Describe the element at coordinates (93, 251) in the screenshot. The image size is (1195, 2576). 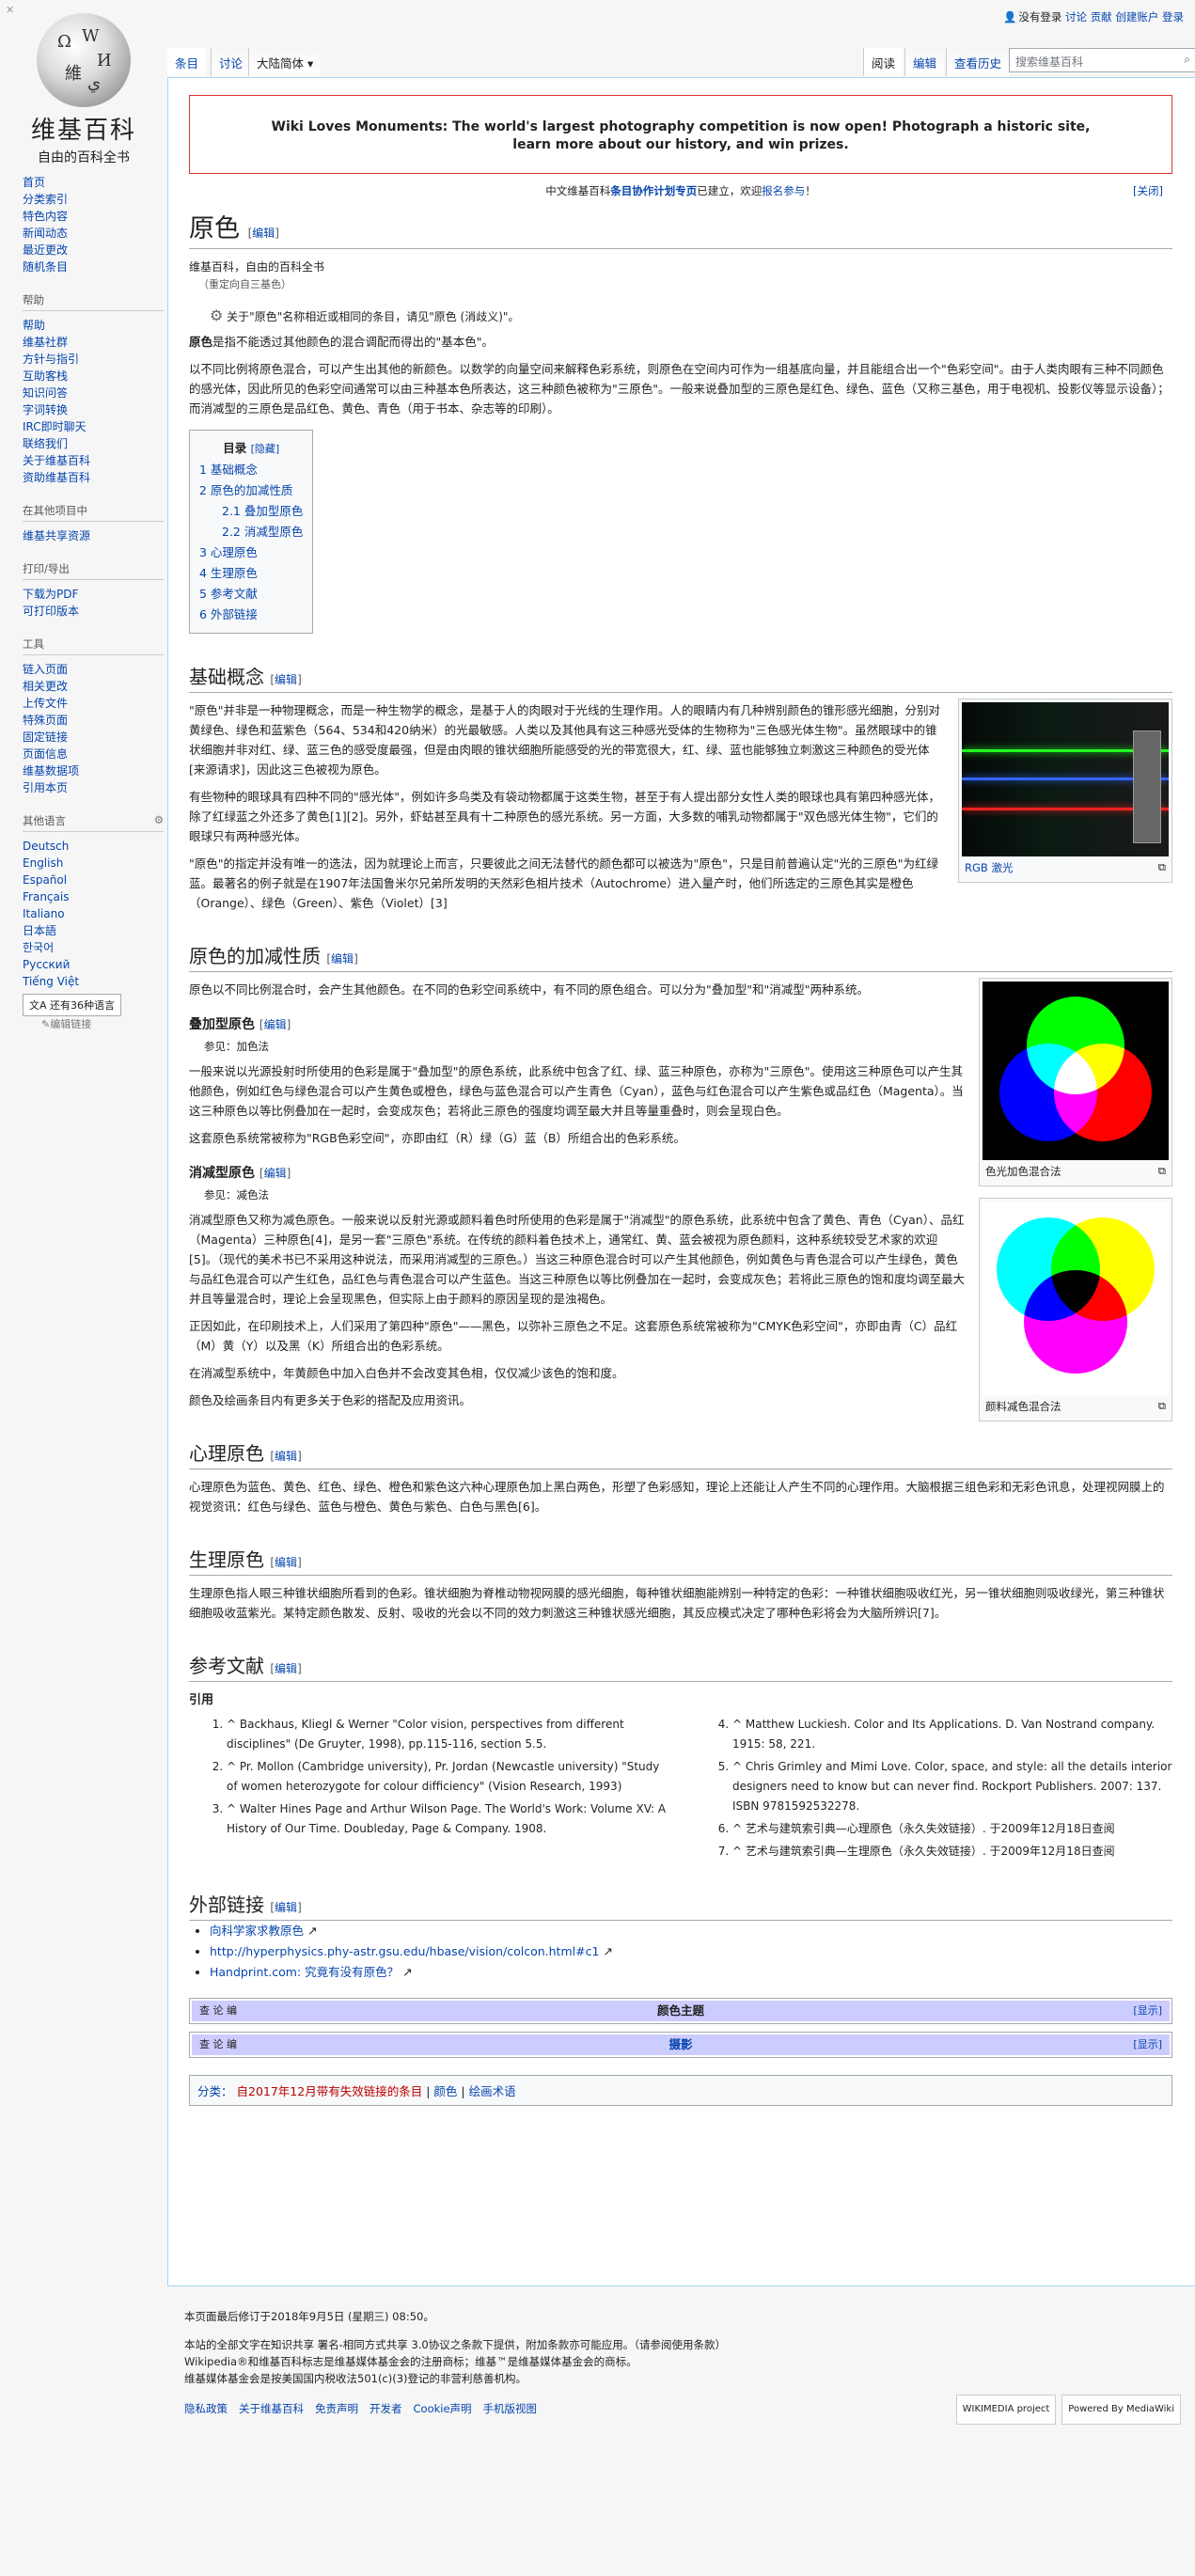
I see `sidebar-nav-item-4: 最近更改` at that location.